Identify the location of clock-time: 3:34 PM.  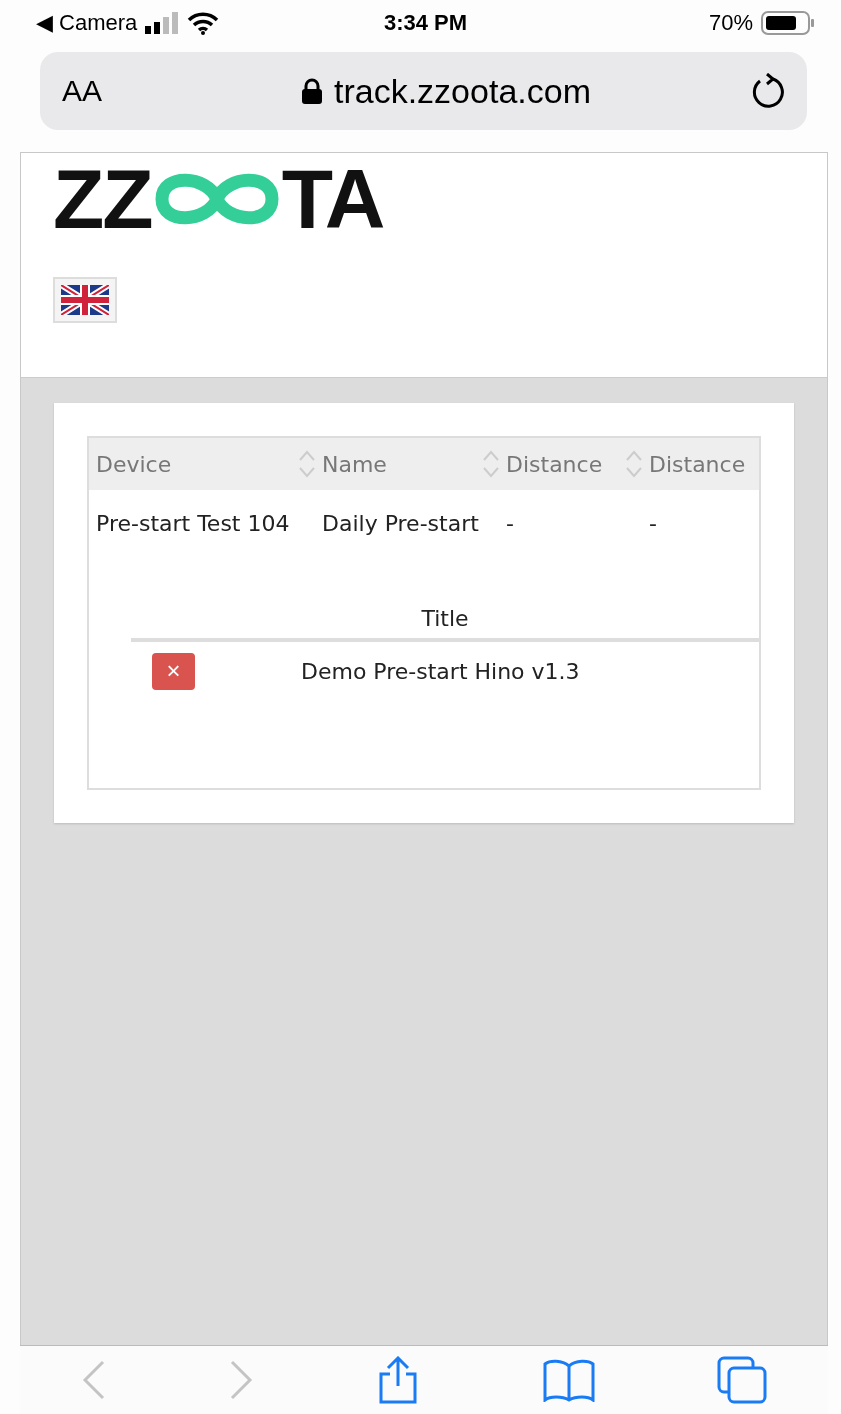
(425, 23).